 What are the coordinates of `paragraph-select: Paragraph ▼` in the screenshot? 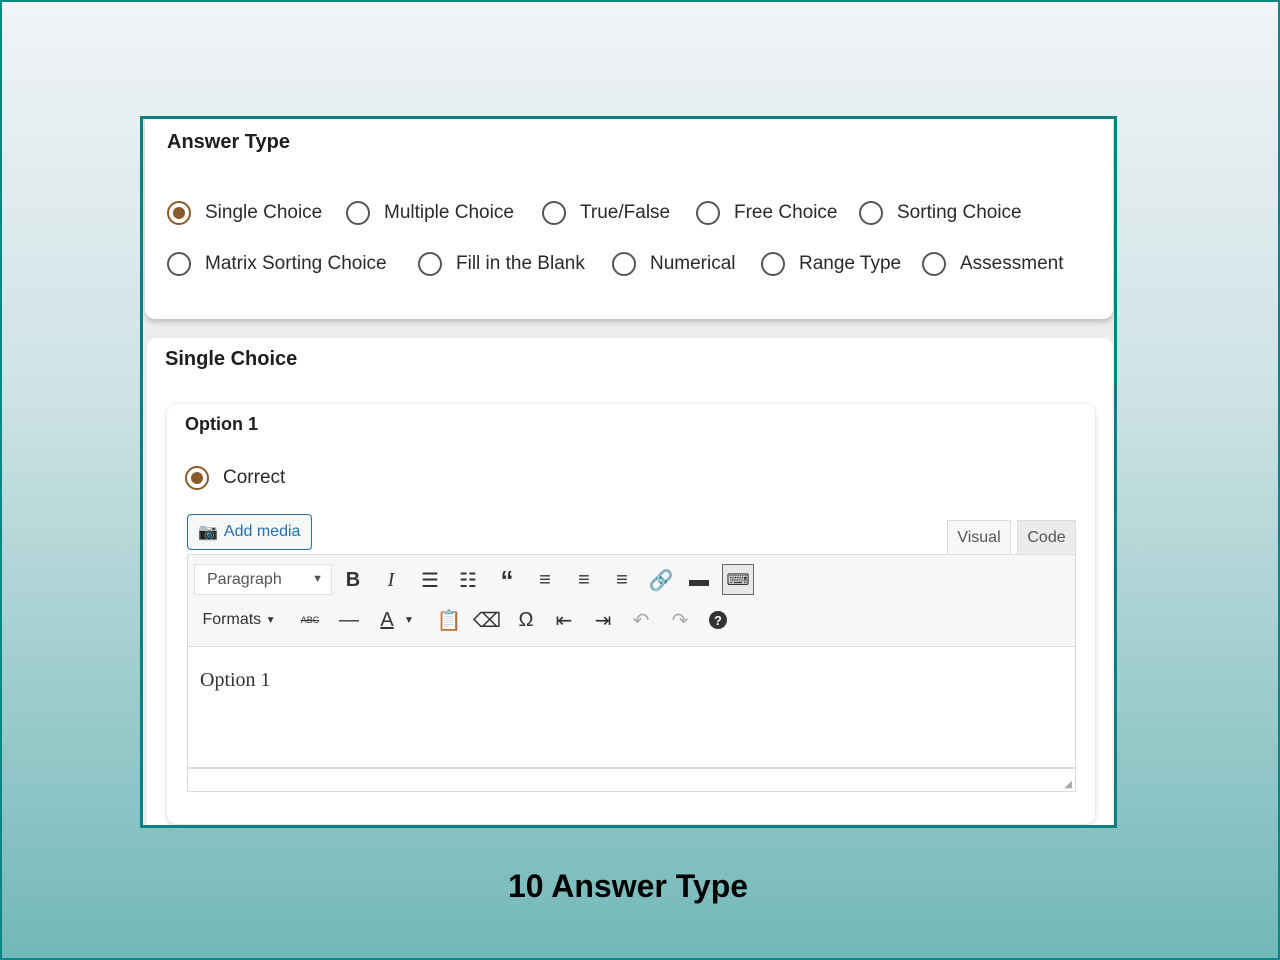 It's located at (263, 579).